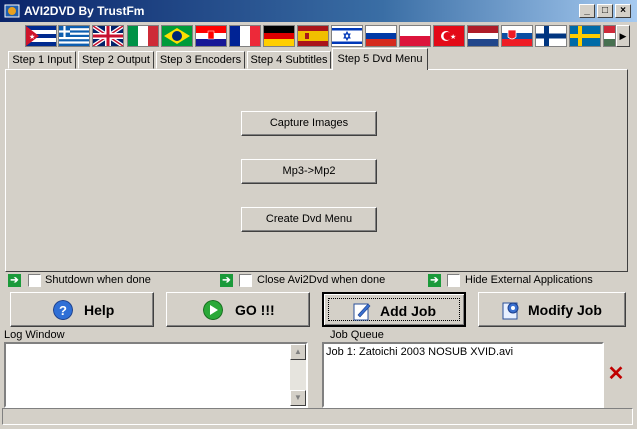 This screenshot has height=429, width=637. I want to click on russia-flag-icon, so click(381, 36).